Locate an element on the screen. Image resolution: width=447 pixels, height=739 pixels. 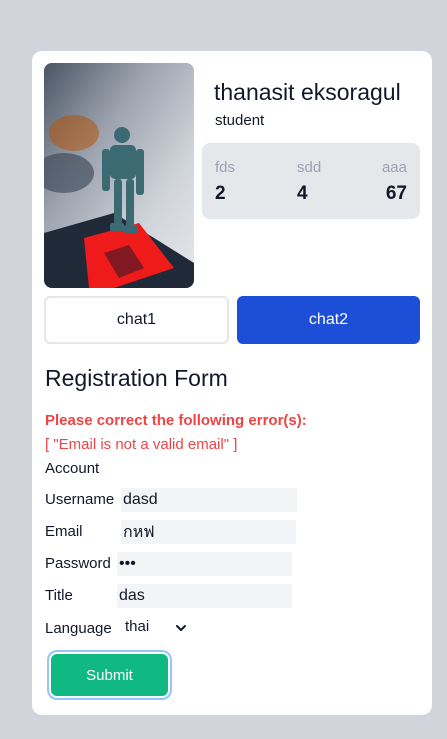
error-title: Please correct the following error(s): is located at coordinates (176, 420).